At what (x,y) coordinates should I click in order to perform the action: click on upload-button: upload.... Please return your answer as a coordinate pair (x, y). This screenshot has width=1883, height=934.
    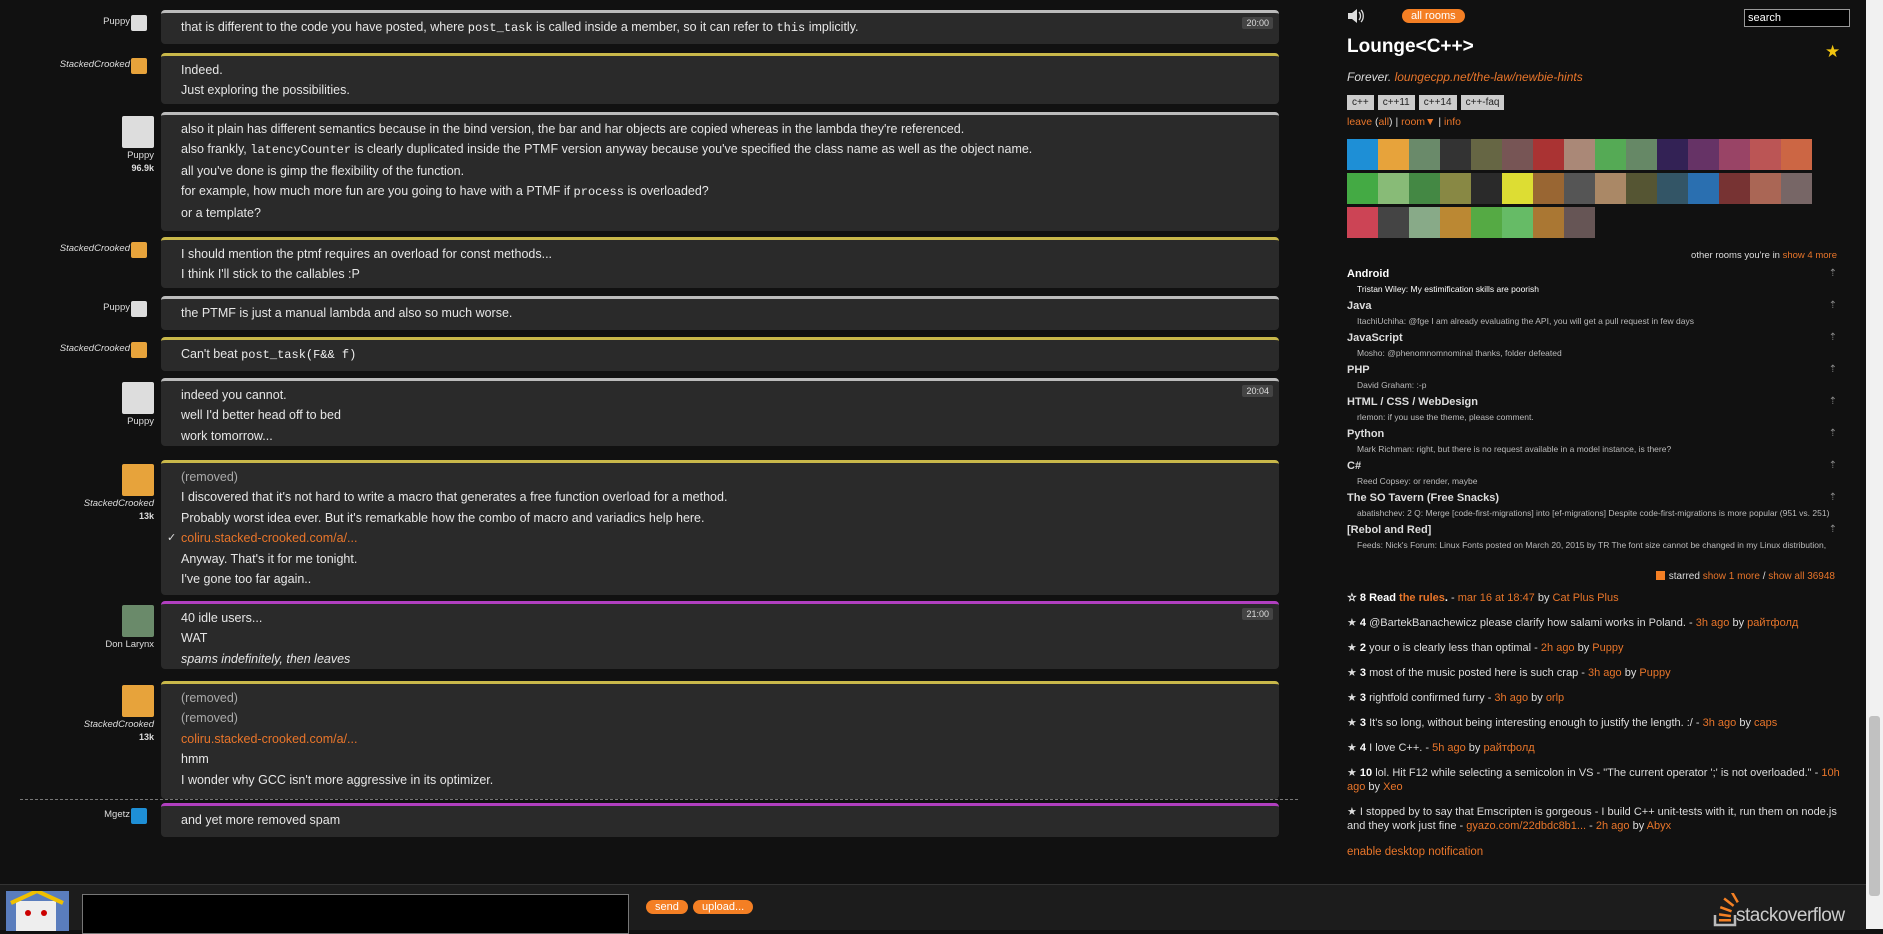
    Looking at the image, I should click on (723, 907).